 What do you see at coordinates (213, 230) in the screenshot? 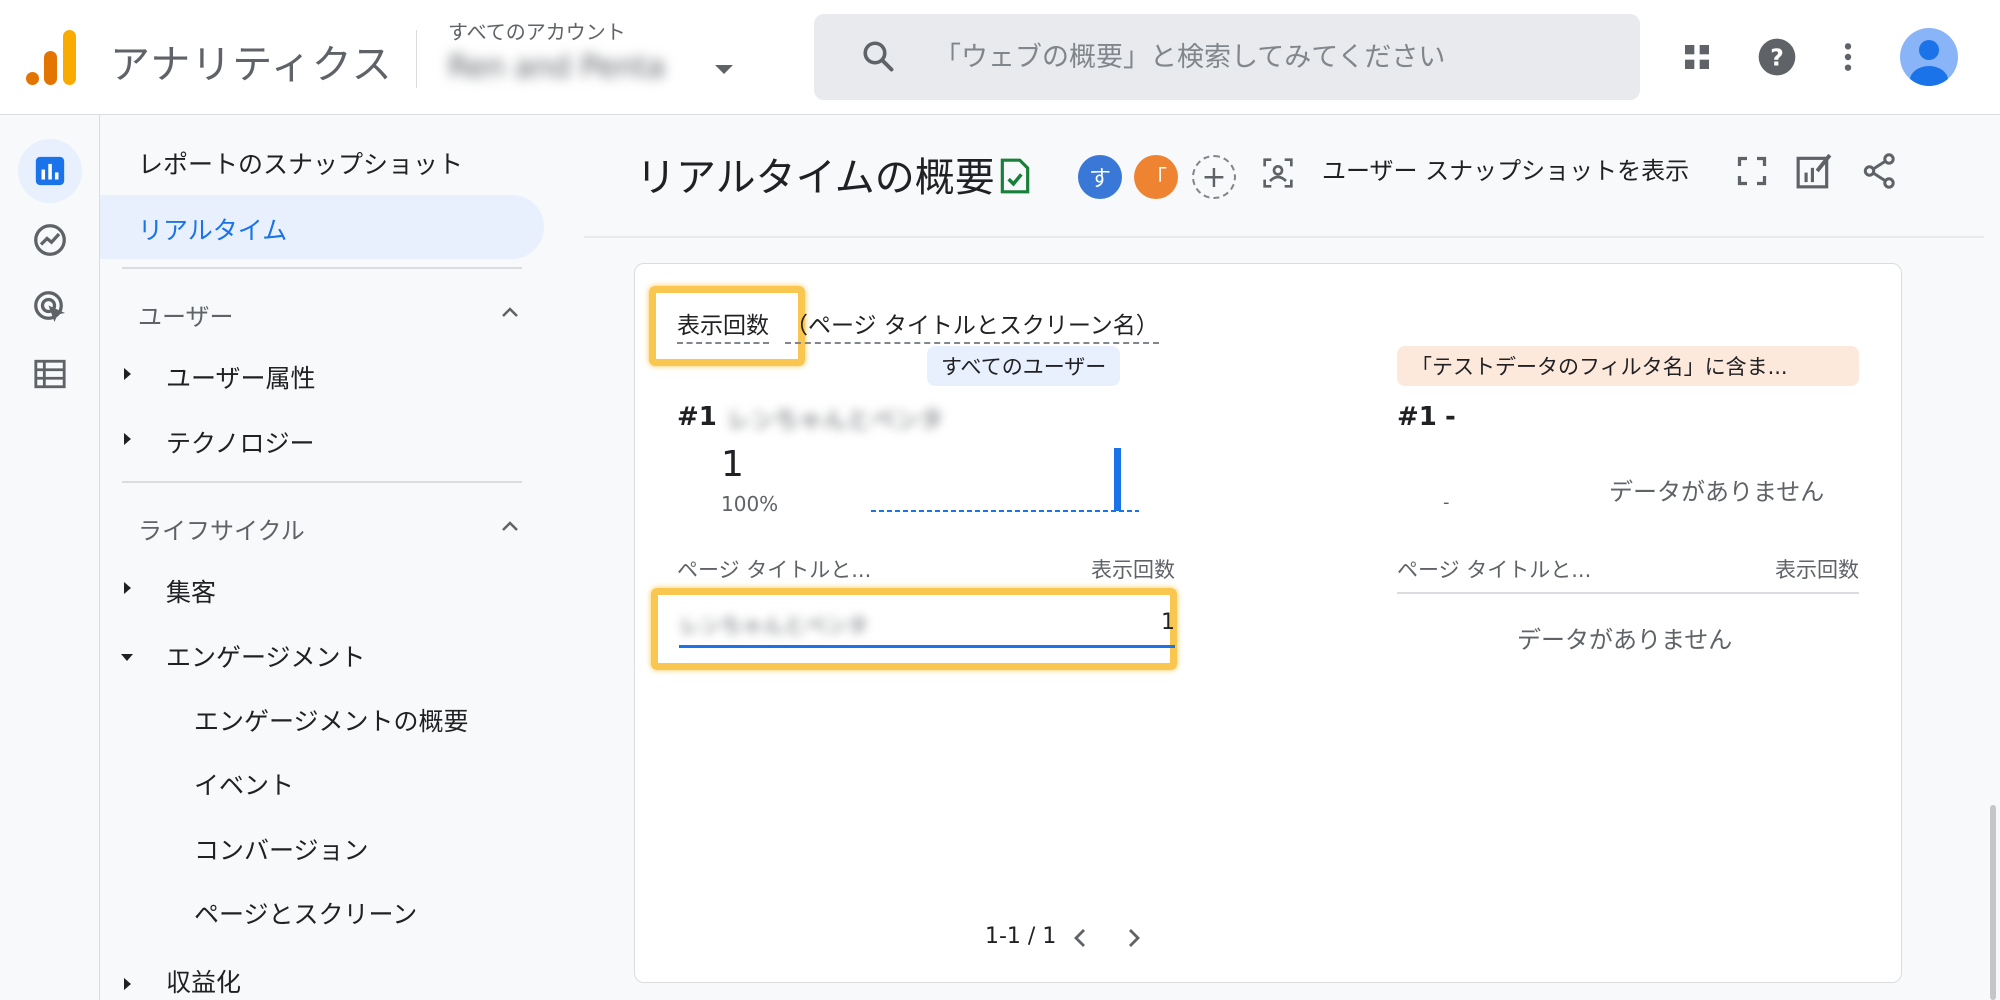
I see `sidebar-item-label: リアルタイム` at bounding box center [213, 230].